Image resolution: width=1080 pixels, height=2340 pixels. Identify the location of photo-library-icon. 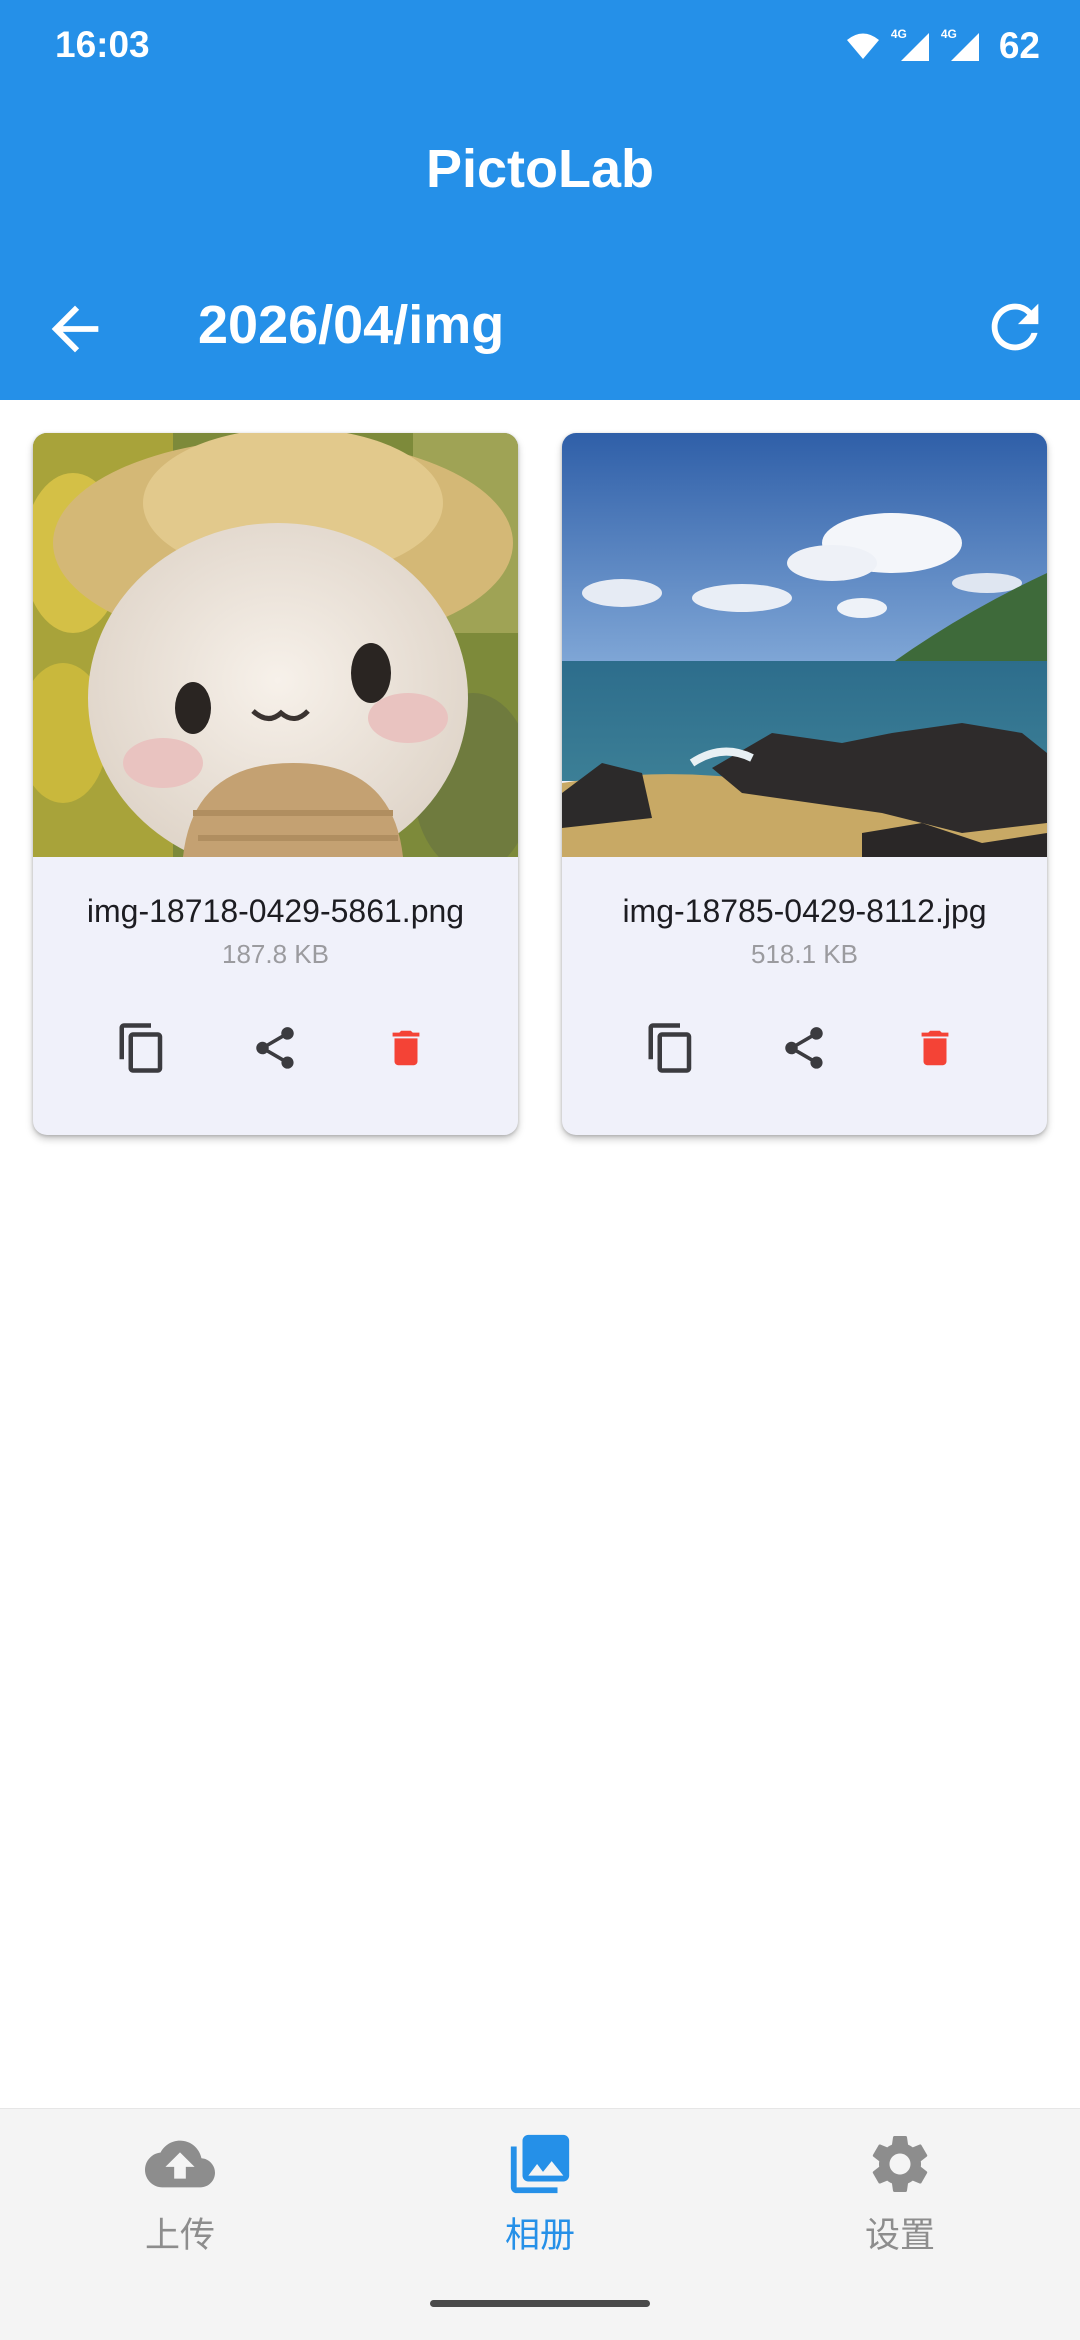
(540, 2164).